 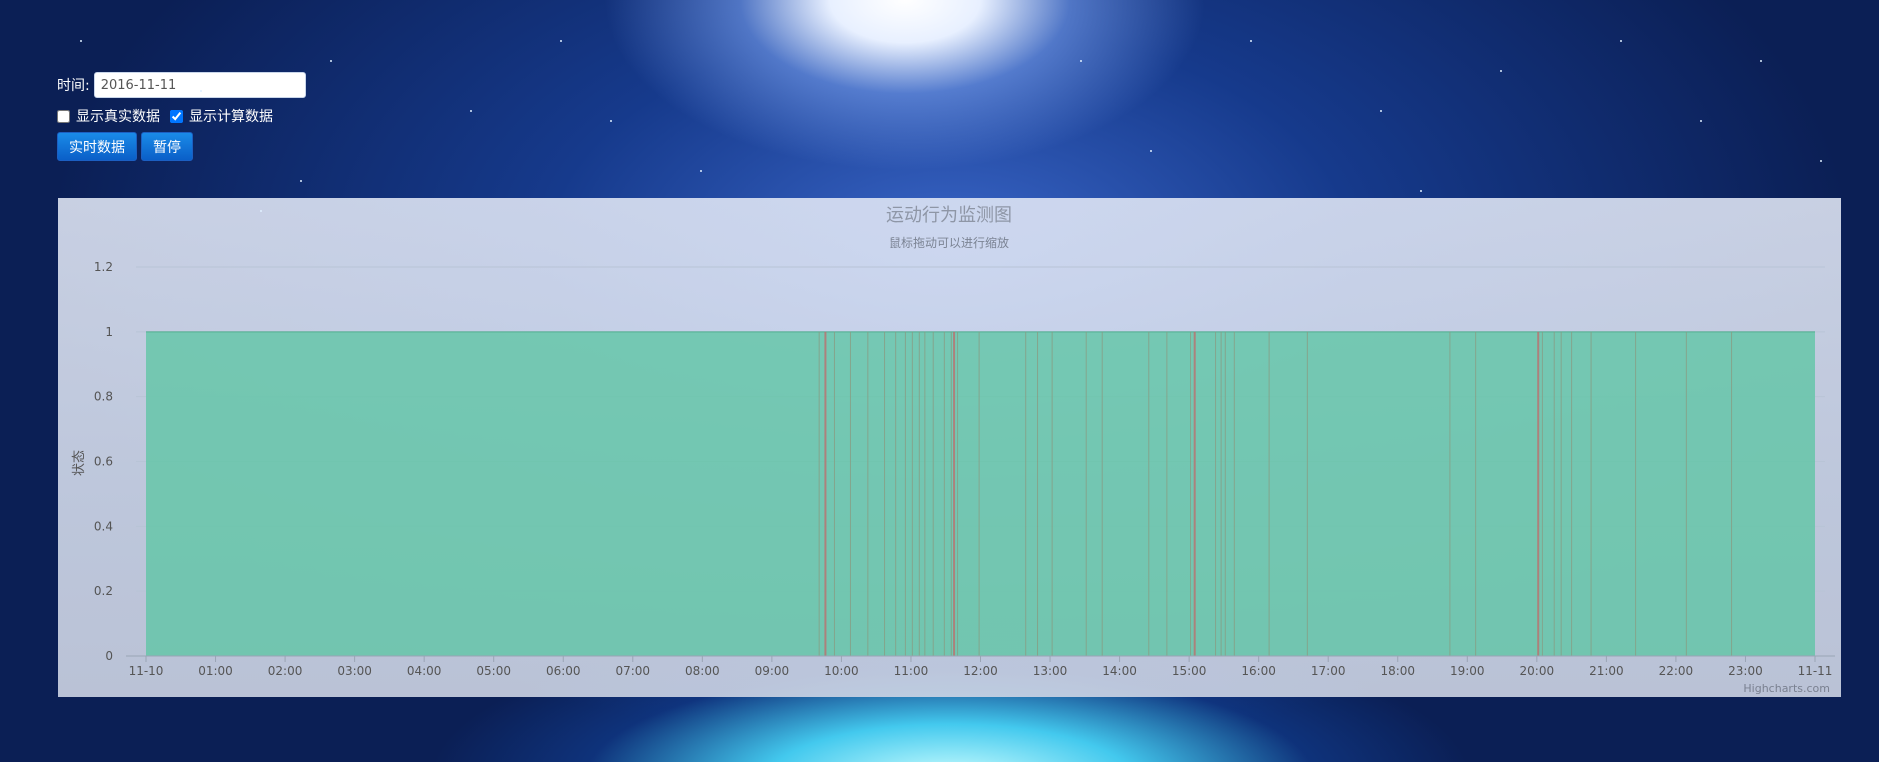 What do you see at coordinates (199, 85) in the screenshot?
I see `date-input` at bounding box center [199, 85].